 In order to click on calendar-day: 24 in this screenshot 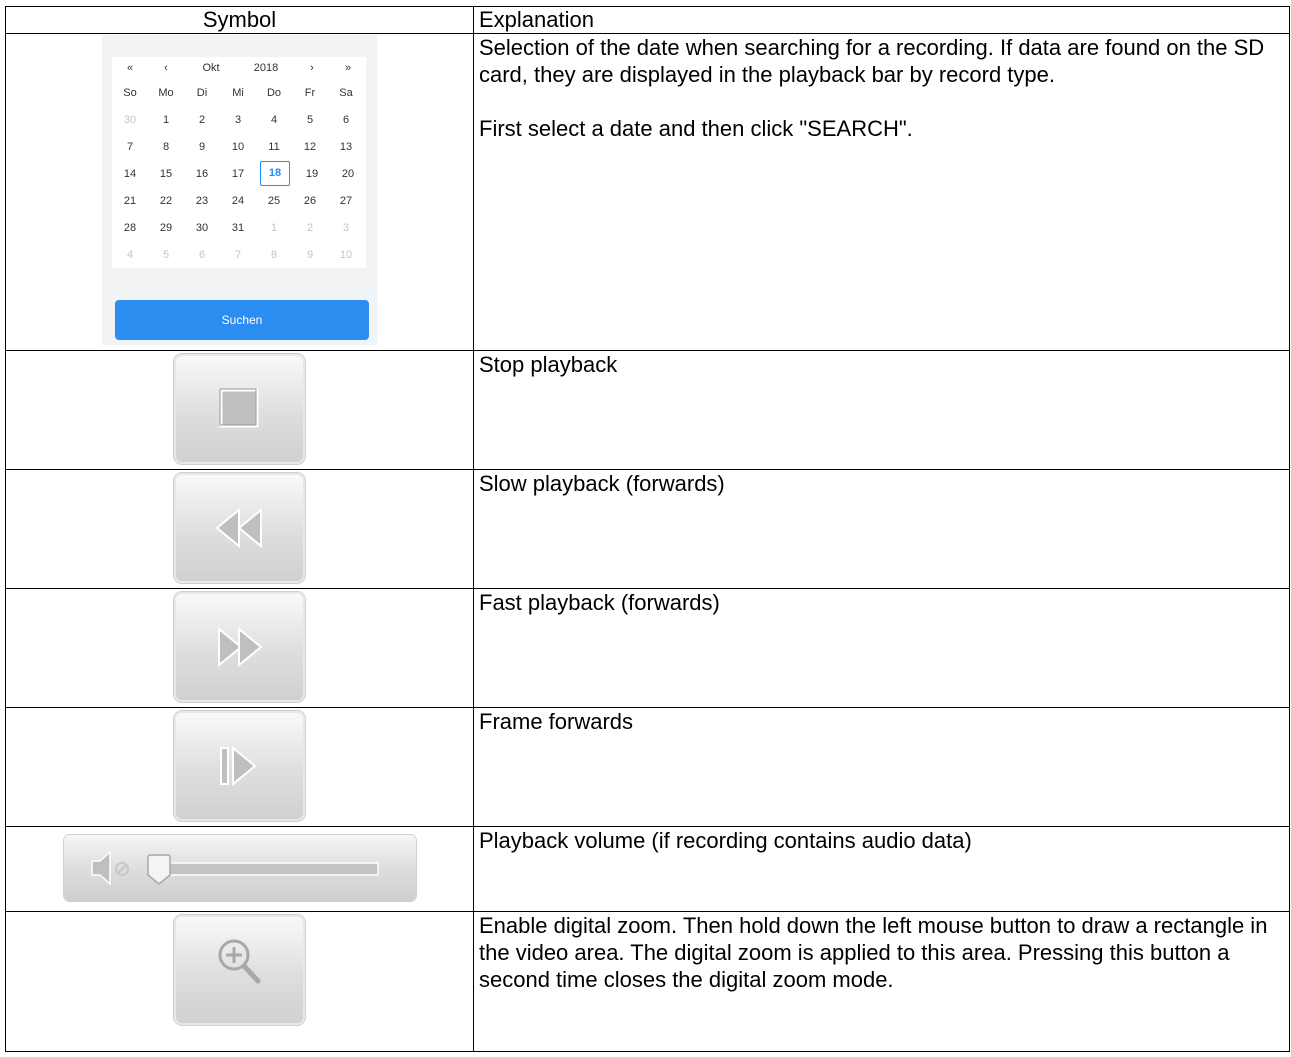, I will do `click(238, 201)`.